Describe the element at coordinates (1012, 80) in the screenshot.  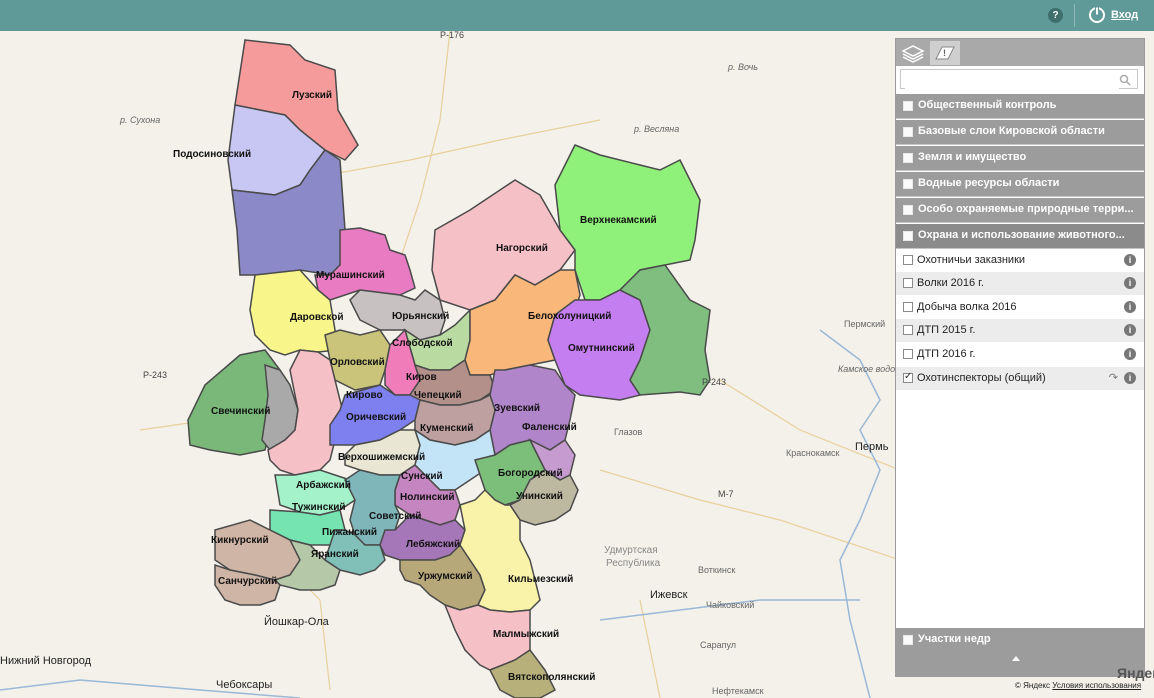
I see `layer-search-input` at that location.